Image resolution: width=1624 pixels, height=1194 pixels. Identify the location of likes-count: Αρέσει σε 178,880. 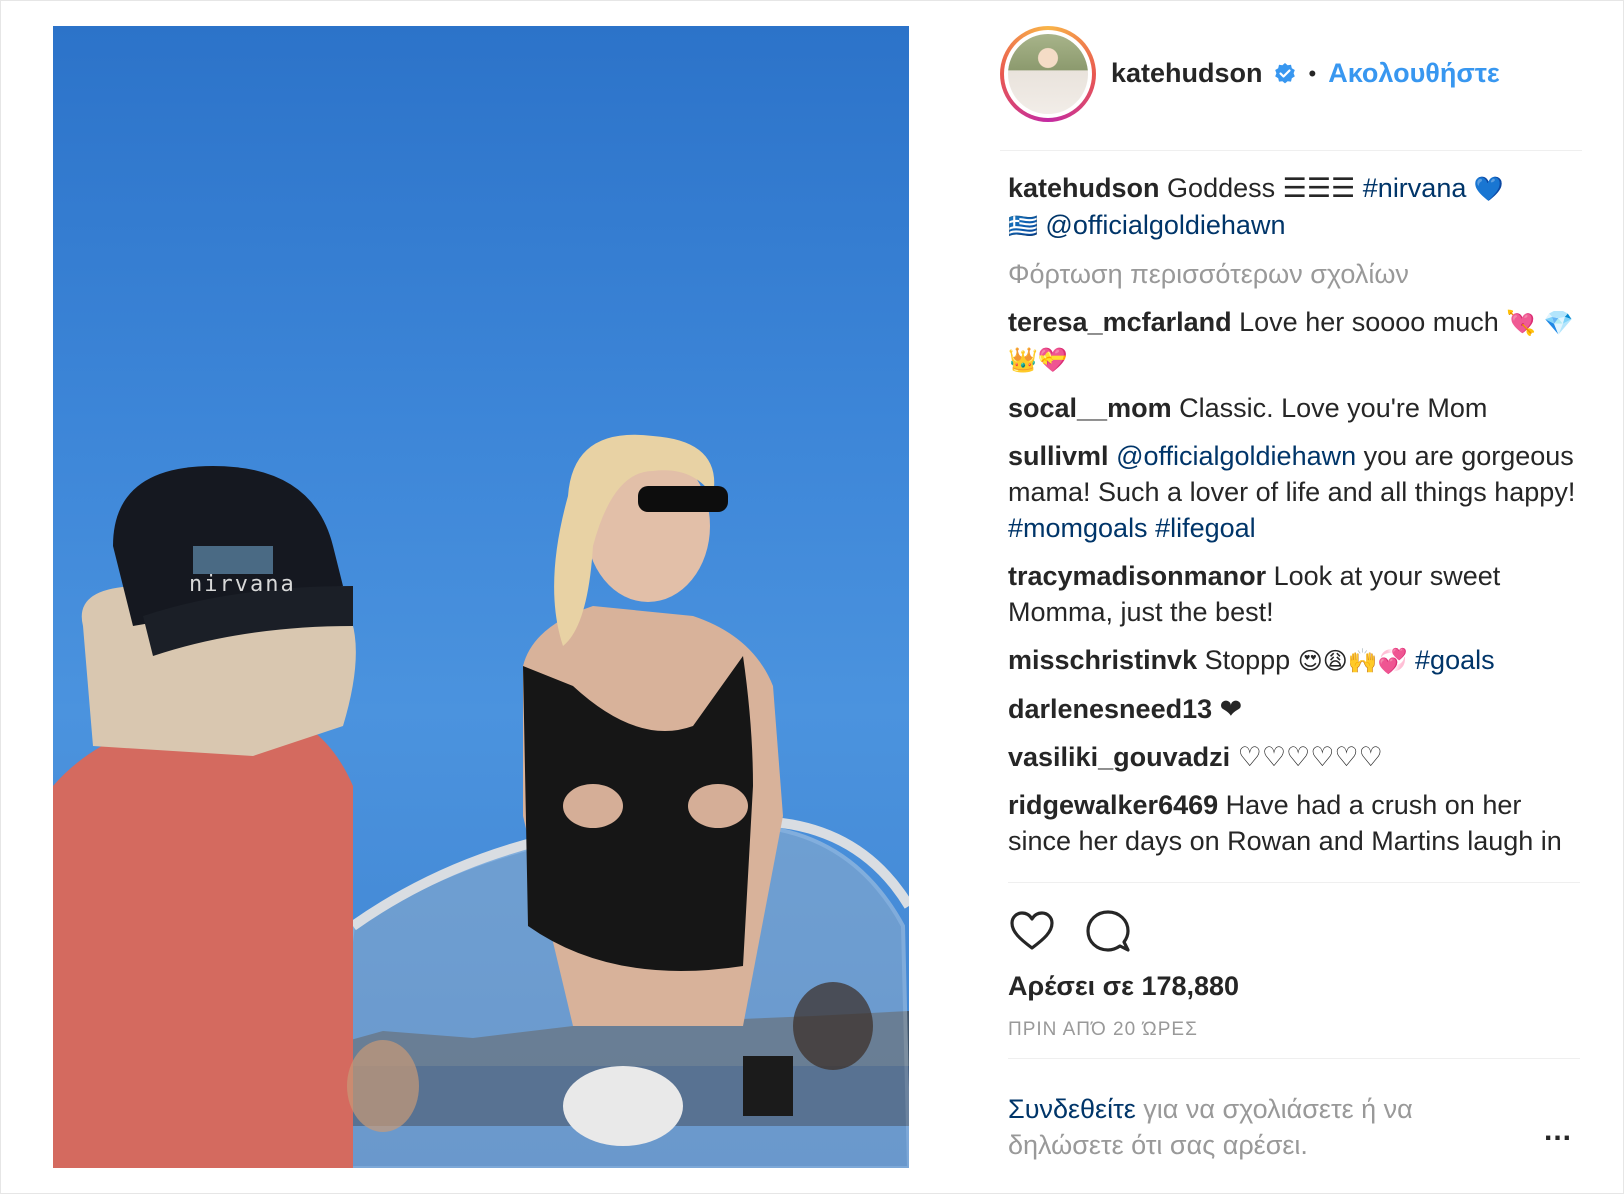
(1123, 986).